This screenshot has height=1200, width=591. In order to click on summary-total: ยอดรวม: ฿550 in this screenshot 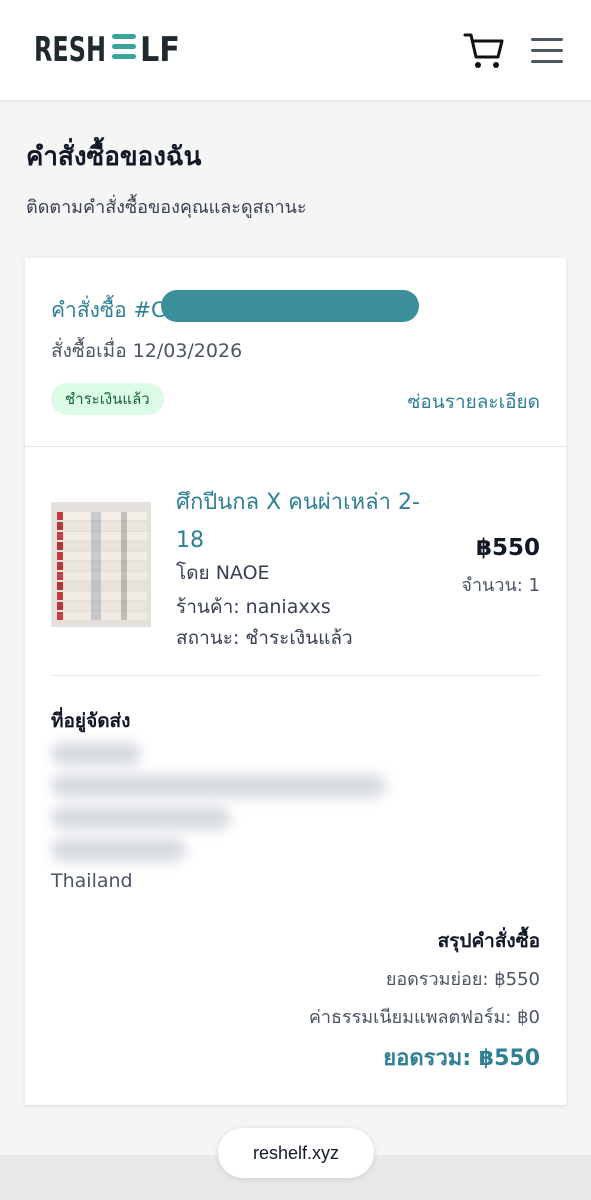, I will do `click(461, 1058)`.